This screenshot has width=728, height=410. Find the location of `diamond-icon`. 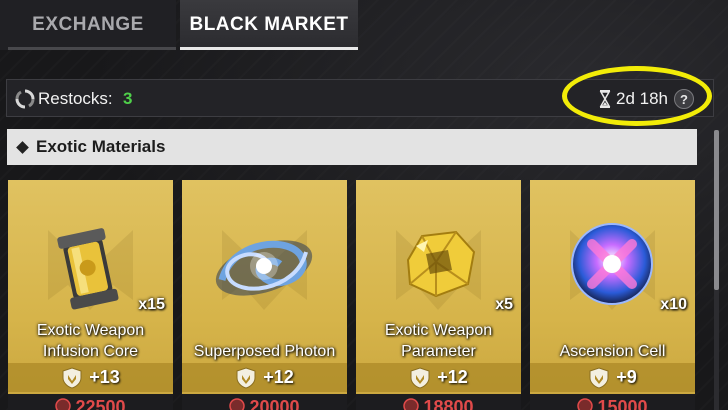

diamond-icon is located at coordinates (22, 147).